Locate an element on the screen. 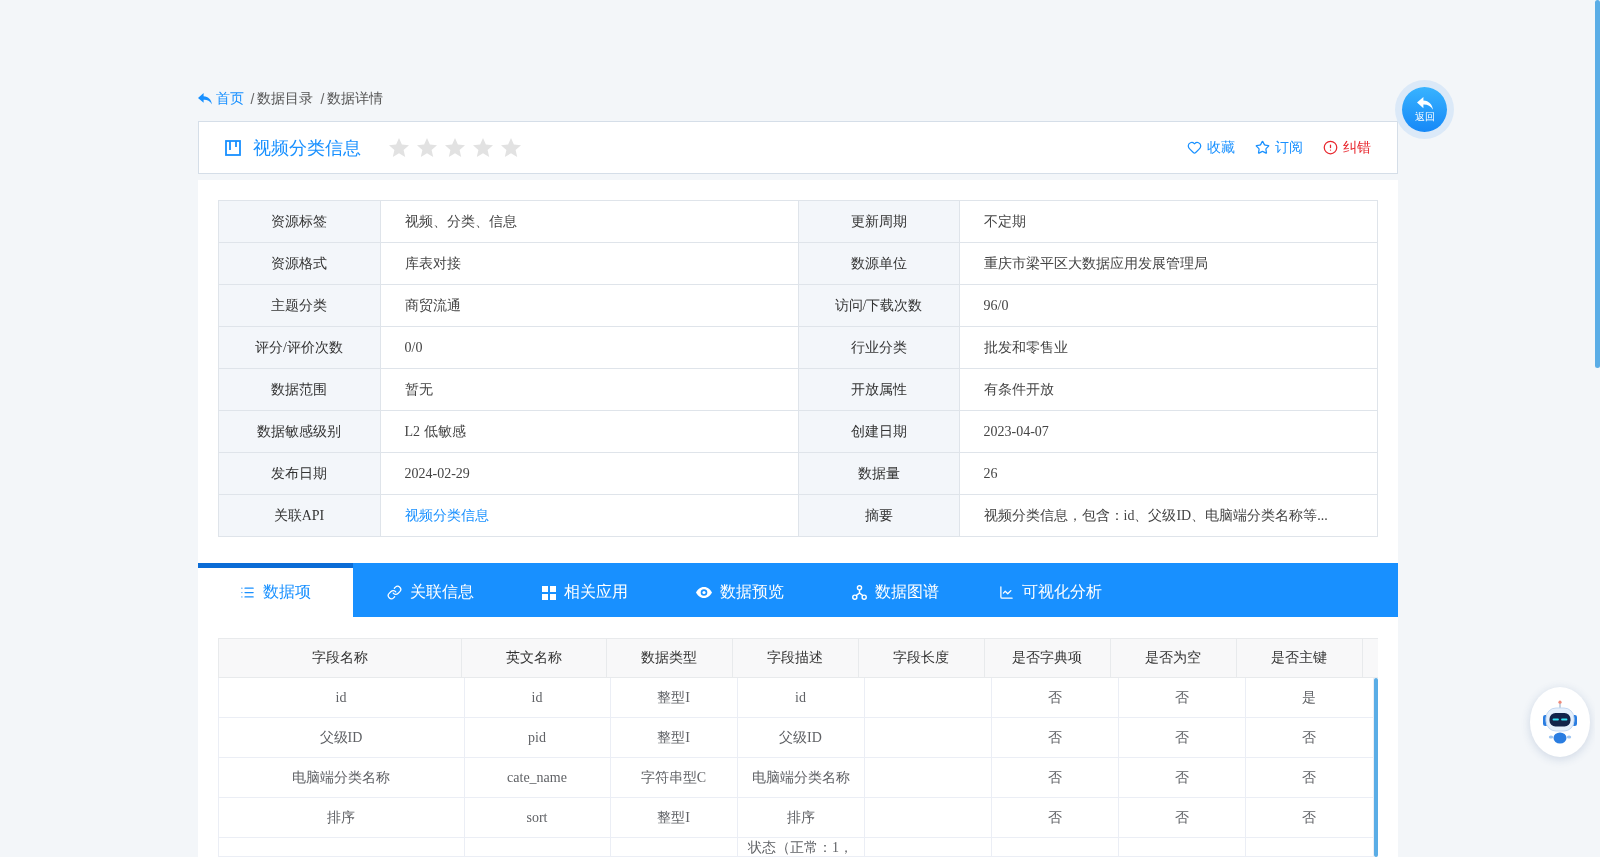  field-value: 库表对接 is located at coordinates (589, 264).